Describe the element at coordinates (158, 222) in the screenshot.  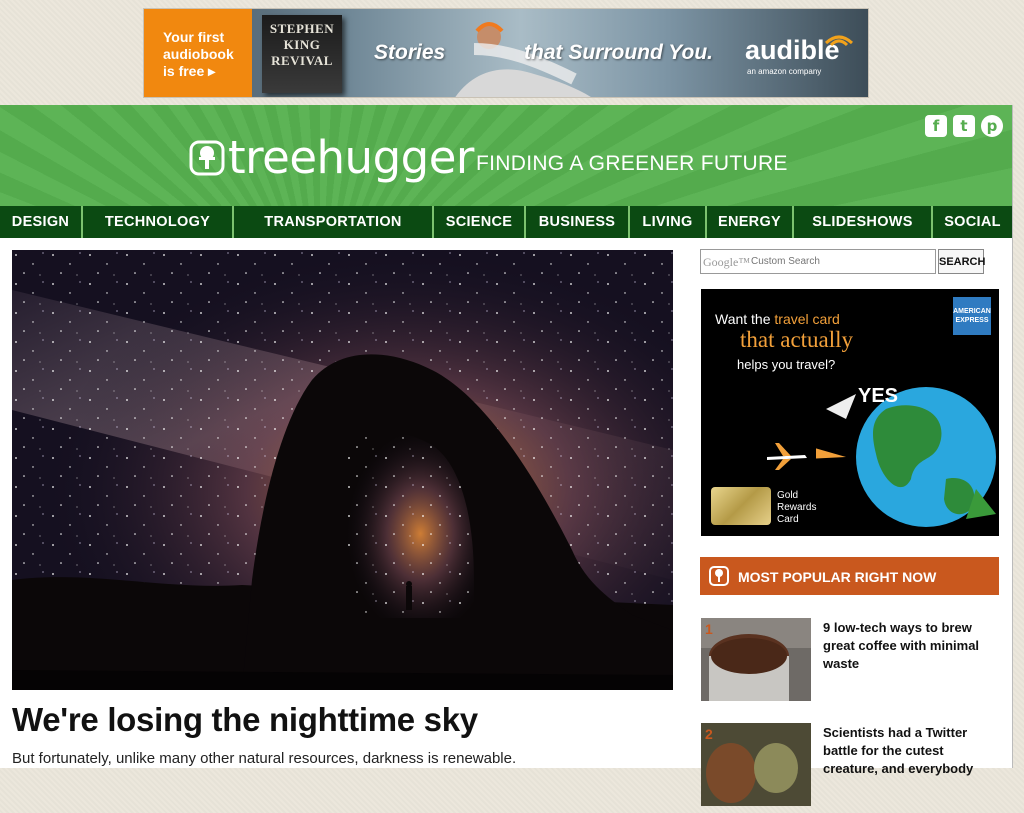
I see `nav-item-technology: TECHNOLOGY` at that location.